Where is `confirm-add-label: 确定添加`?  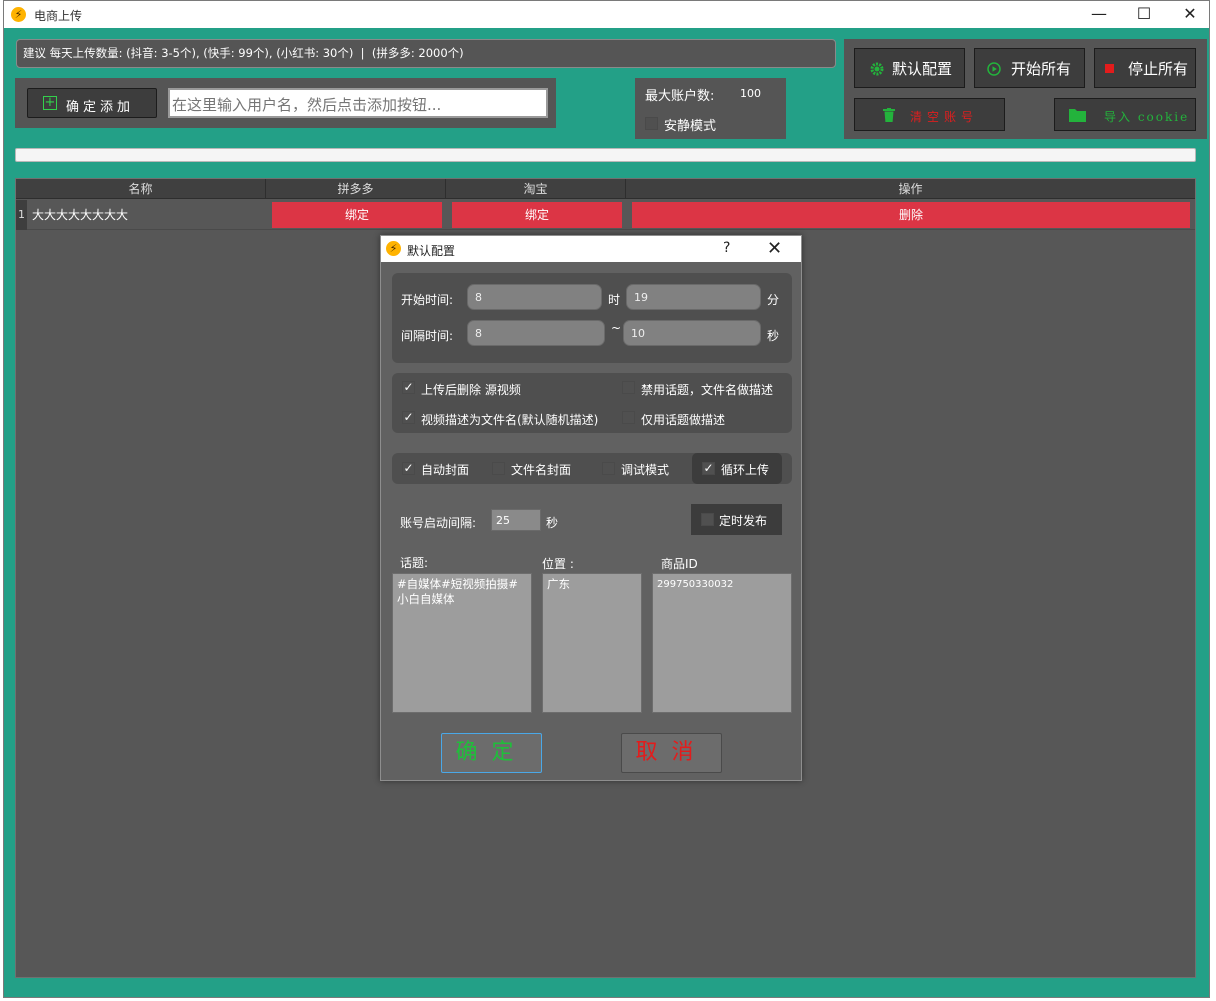 confirm-add-label: 确定添加 is located at coordinates (100, 107).